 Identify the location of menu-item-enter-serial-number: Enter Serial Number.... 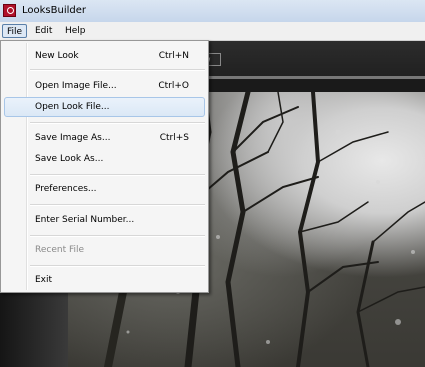
(104, 220).